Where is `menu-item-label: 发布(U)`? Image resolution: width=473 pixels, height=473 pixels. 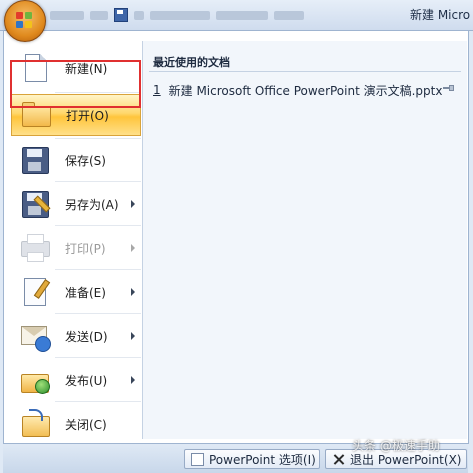 menu-item-label: 发布(U) is located at coordinates (86, 380).